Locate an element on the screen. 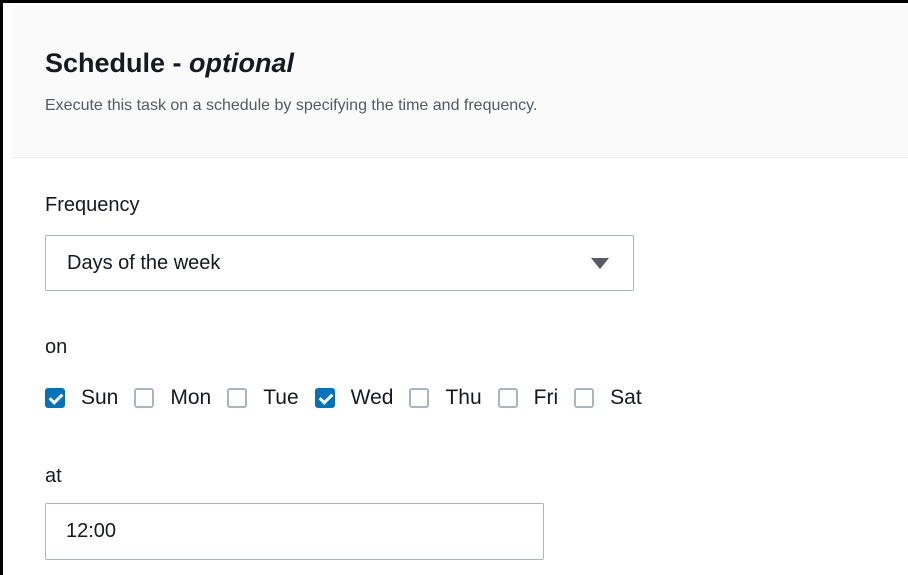  day-checkbox-sun is located at coordinates (55, 398).